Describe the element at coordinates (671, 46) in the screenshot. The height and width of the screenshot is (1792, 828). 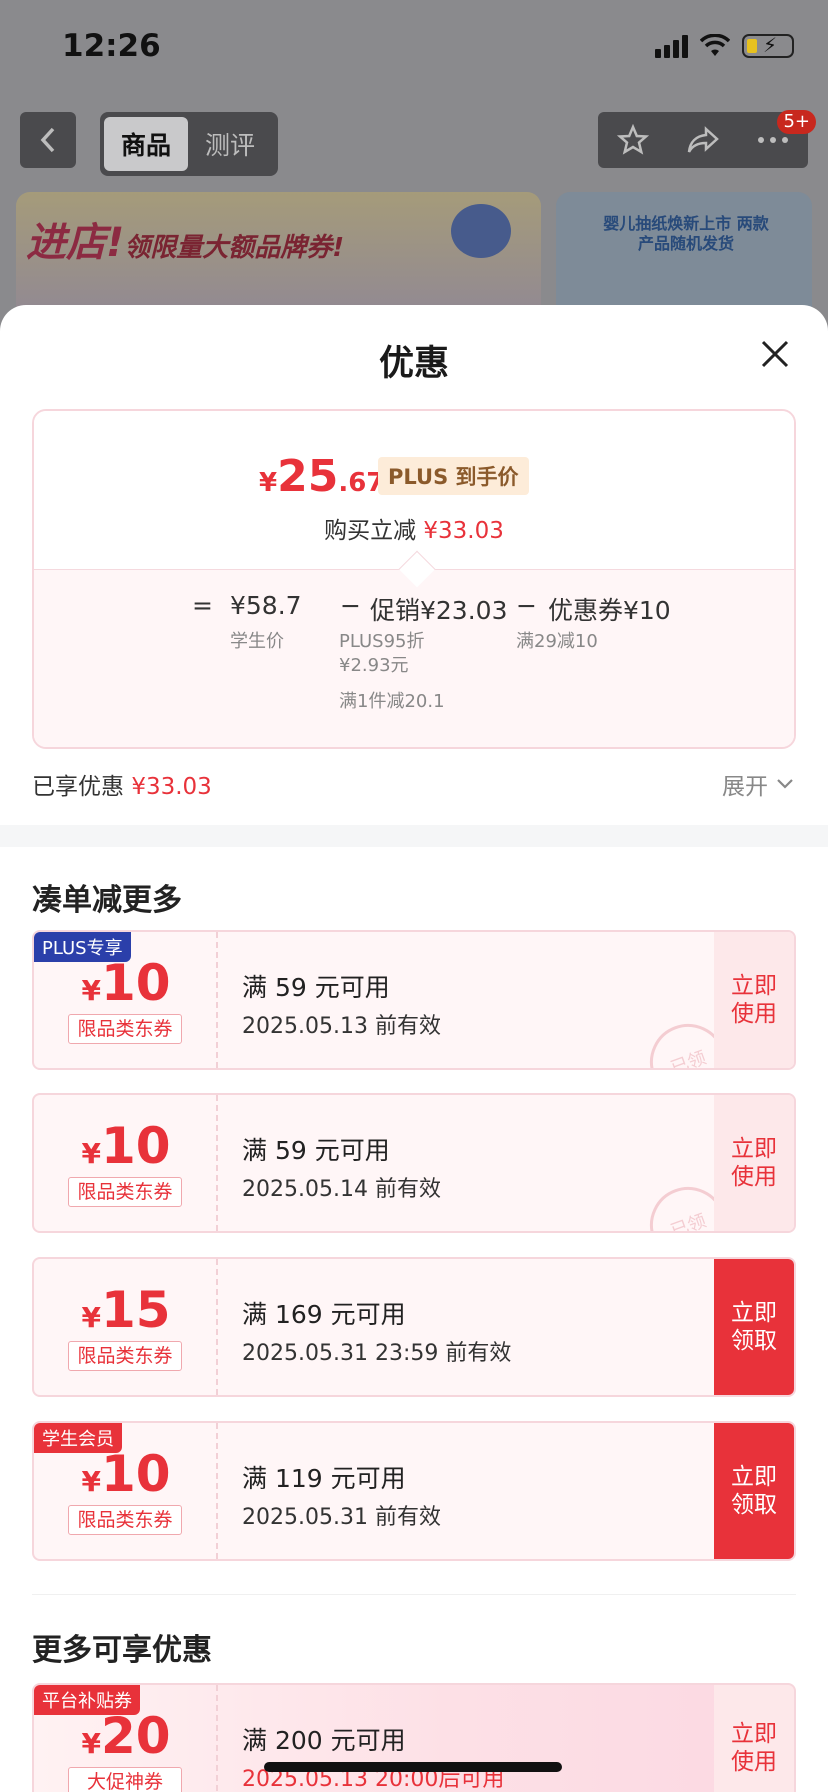
I see `cellular-signal-icon` at that location.